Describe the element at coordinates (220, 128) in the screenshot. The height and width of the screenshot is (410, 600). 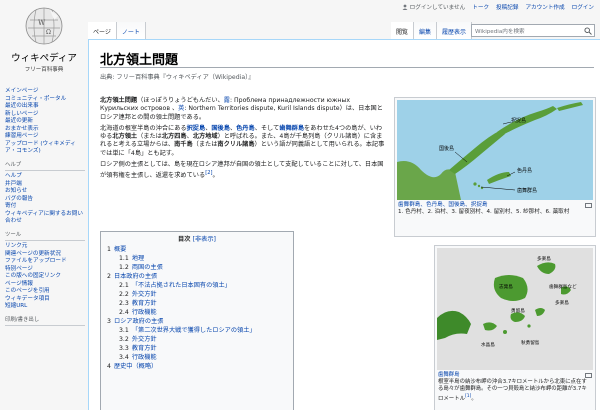
I see `link-kunashiri: 国後島` at that location.